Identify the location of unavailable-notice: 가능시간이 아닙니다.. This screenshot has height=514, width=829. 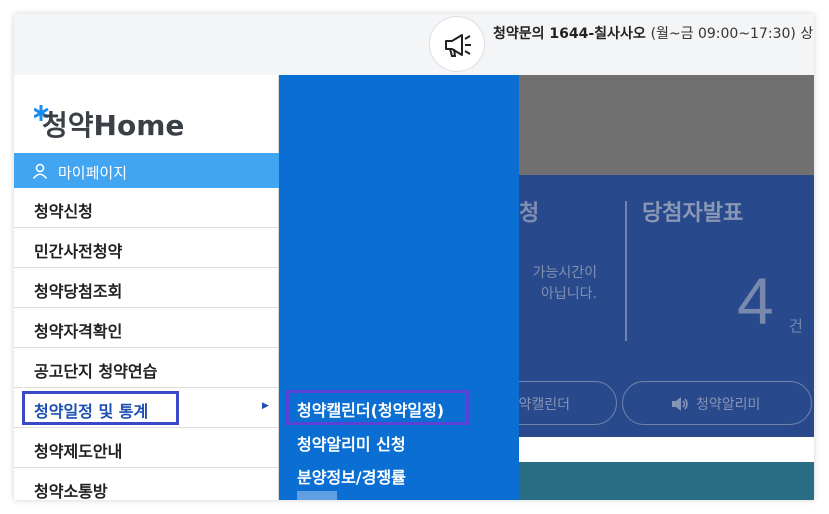
(564, 283).